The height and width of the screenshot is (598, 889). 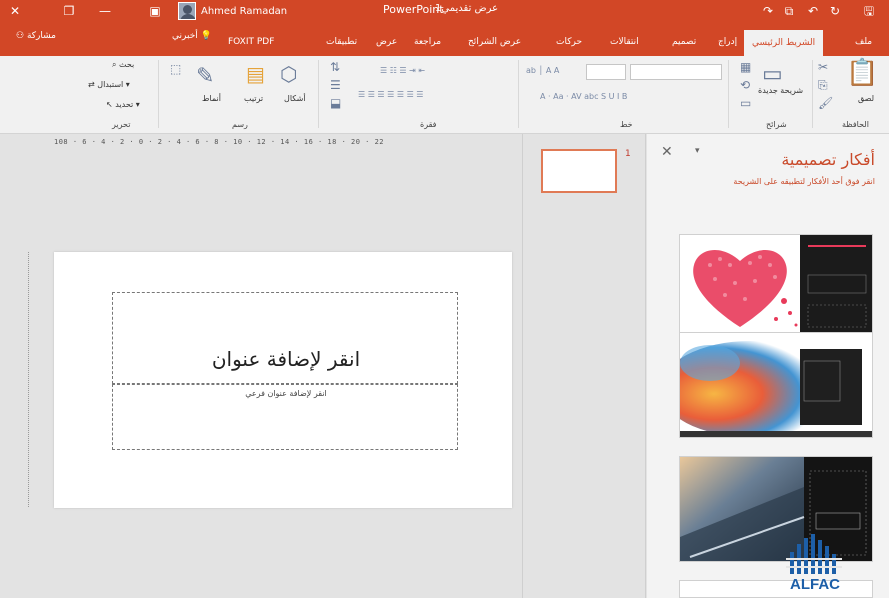 What do you see at coordinates (866, 98) in the screenshot?
I see `paste-label: لصق` at bounding box center [866, 98].